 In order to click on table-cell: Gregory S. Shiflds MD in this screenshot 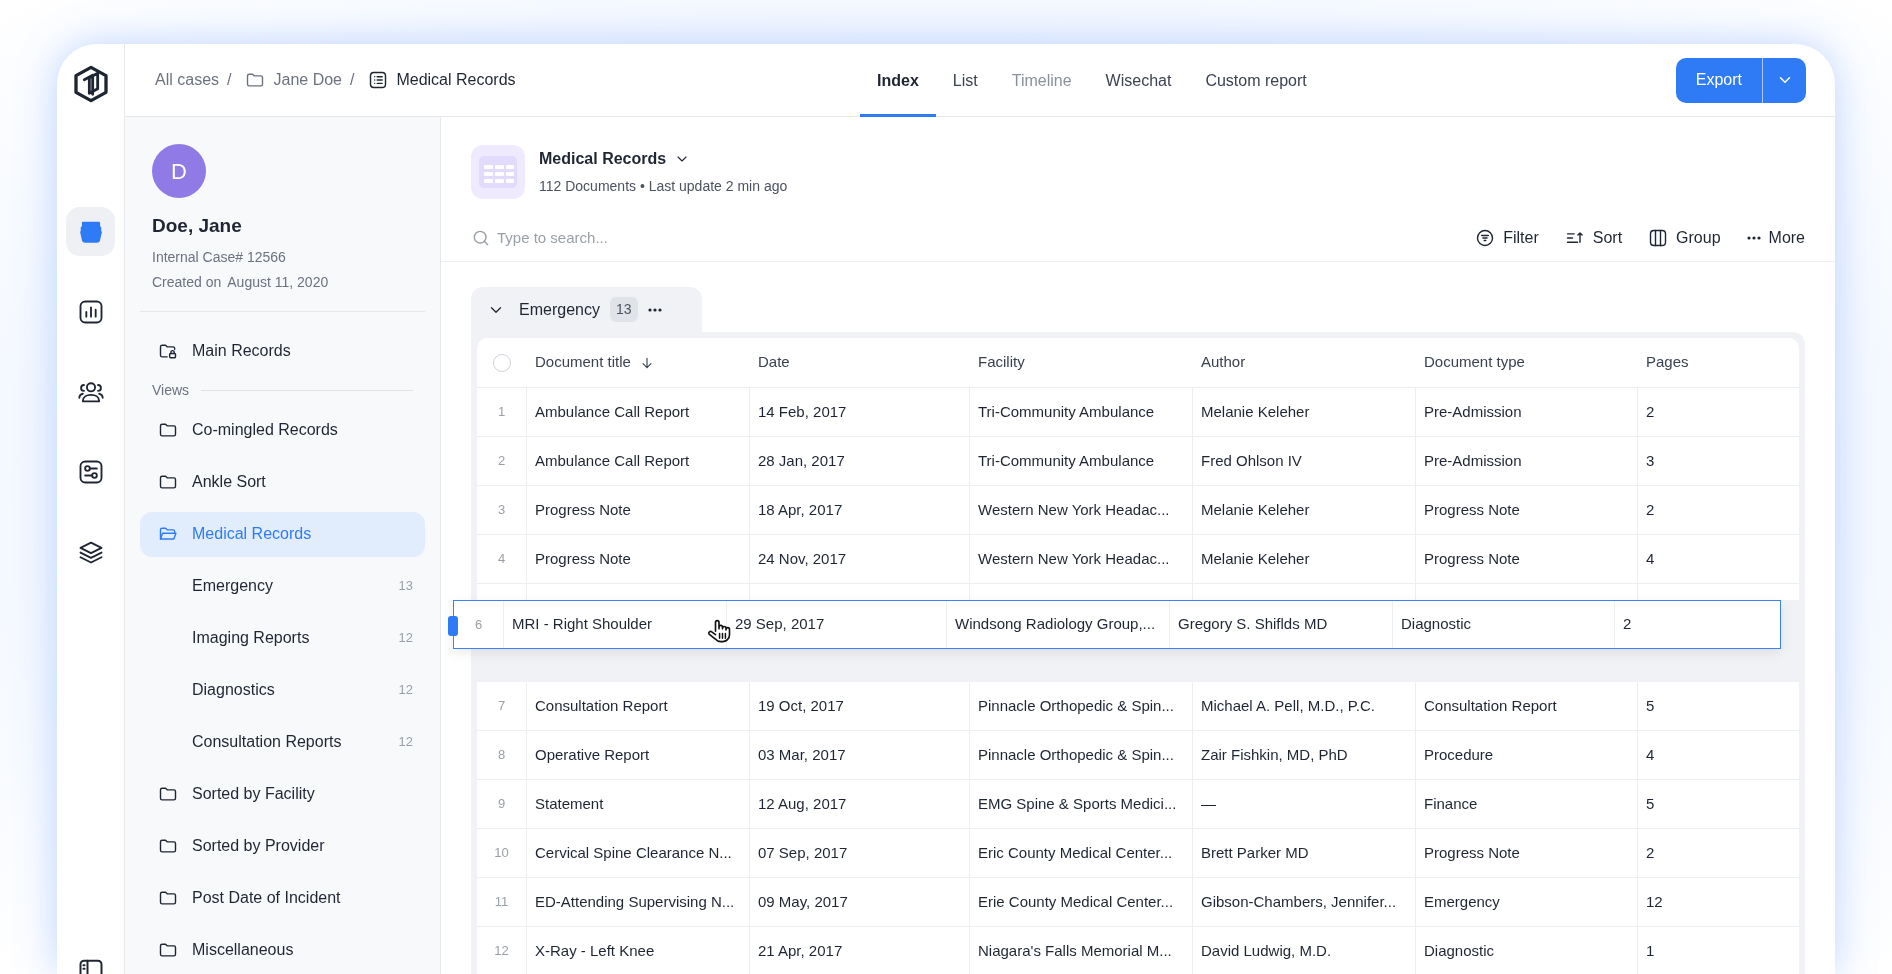, I will do `click(1281, 624)`.